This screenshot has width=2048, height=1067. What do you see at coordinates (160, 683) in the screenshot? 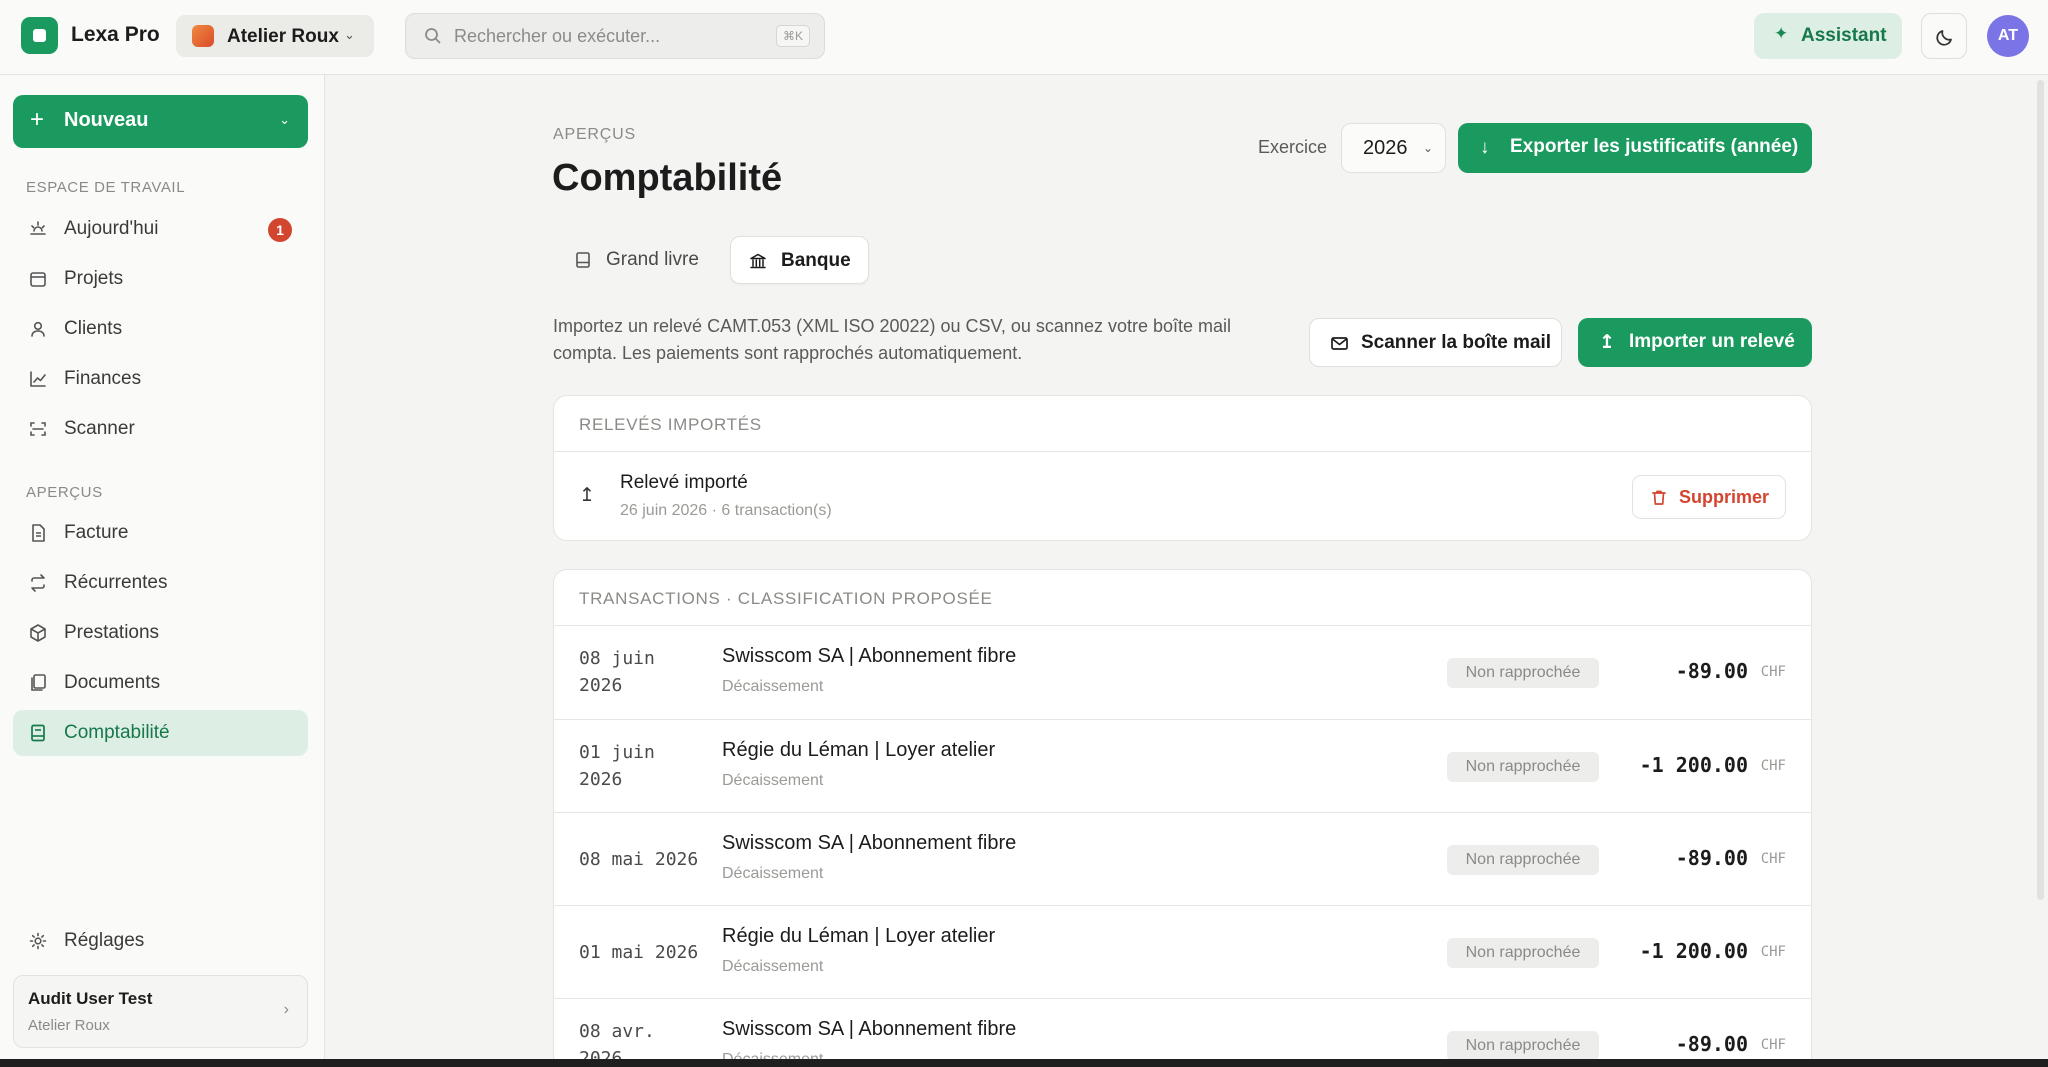
I see `sidebar-item-documents: Documents` at bounding box center [160, 683].